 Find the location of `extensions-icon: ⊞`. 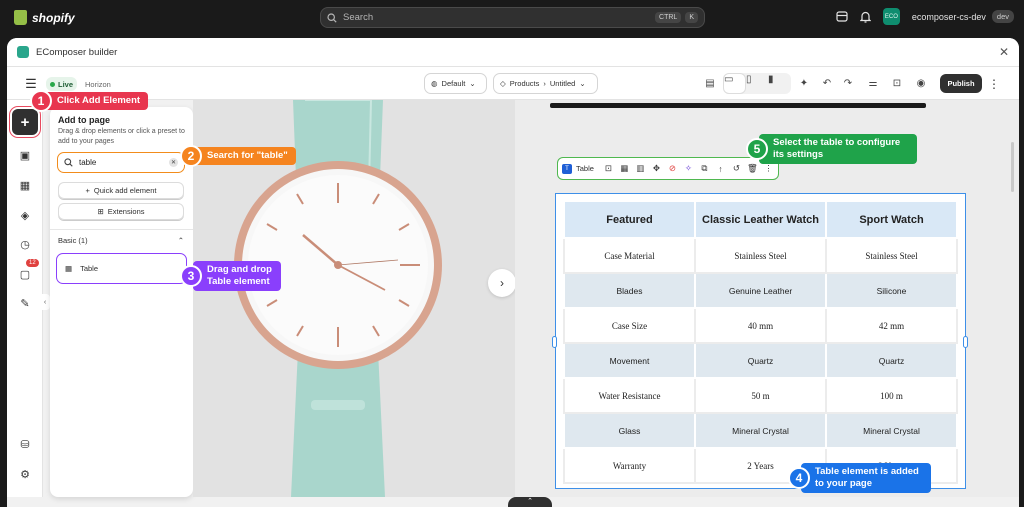

extensions-icon: ⊞ is located at coordinates (100, 211).